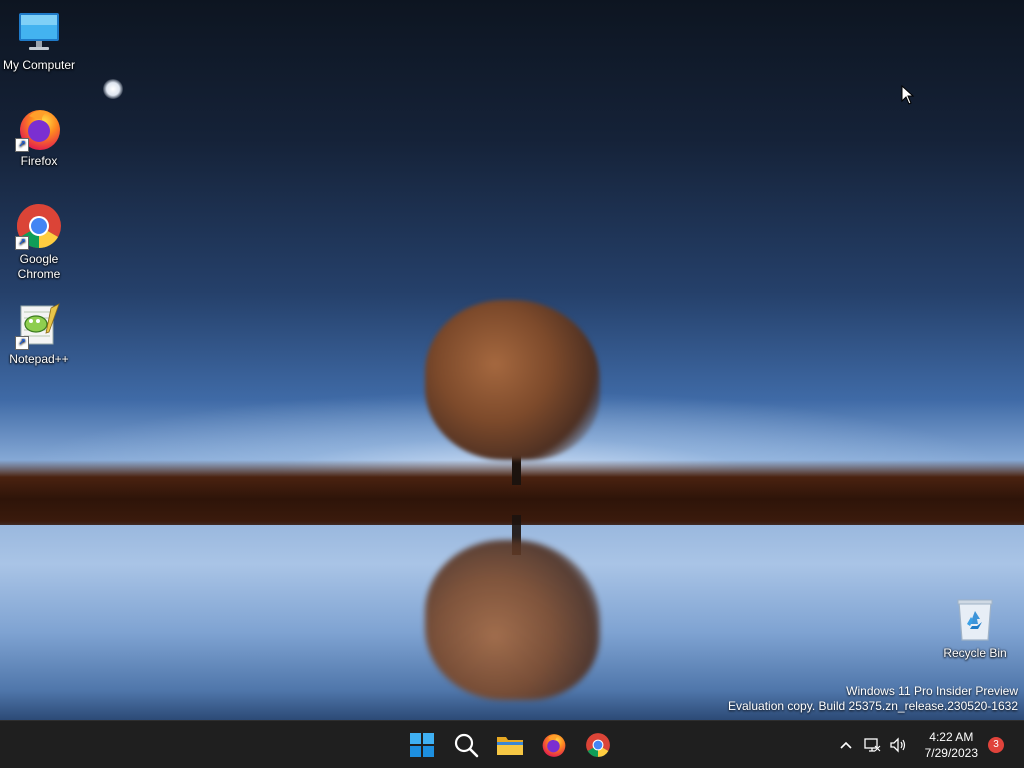 The image size is (1024, 768). I want to click on folder-icon, so click(510, 746).